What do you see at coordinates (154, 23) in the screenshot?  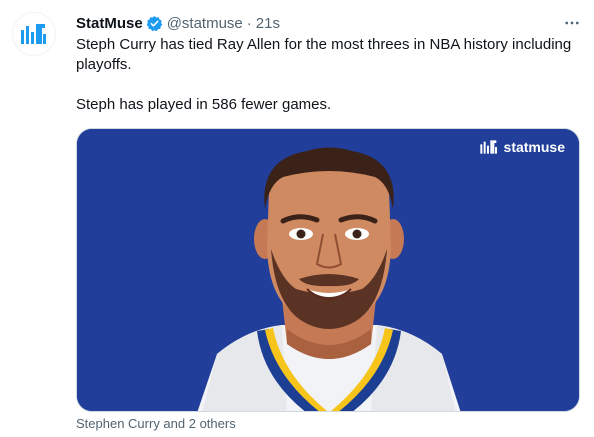 I see `verified-badge-icon` at bounding box center [154, 23].